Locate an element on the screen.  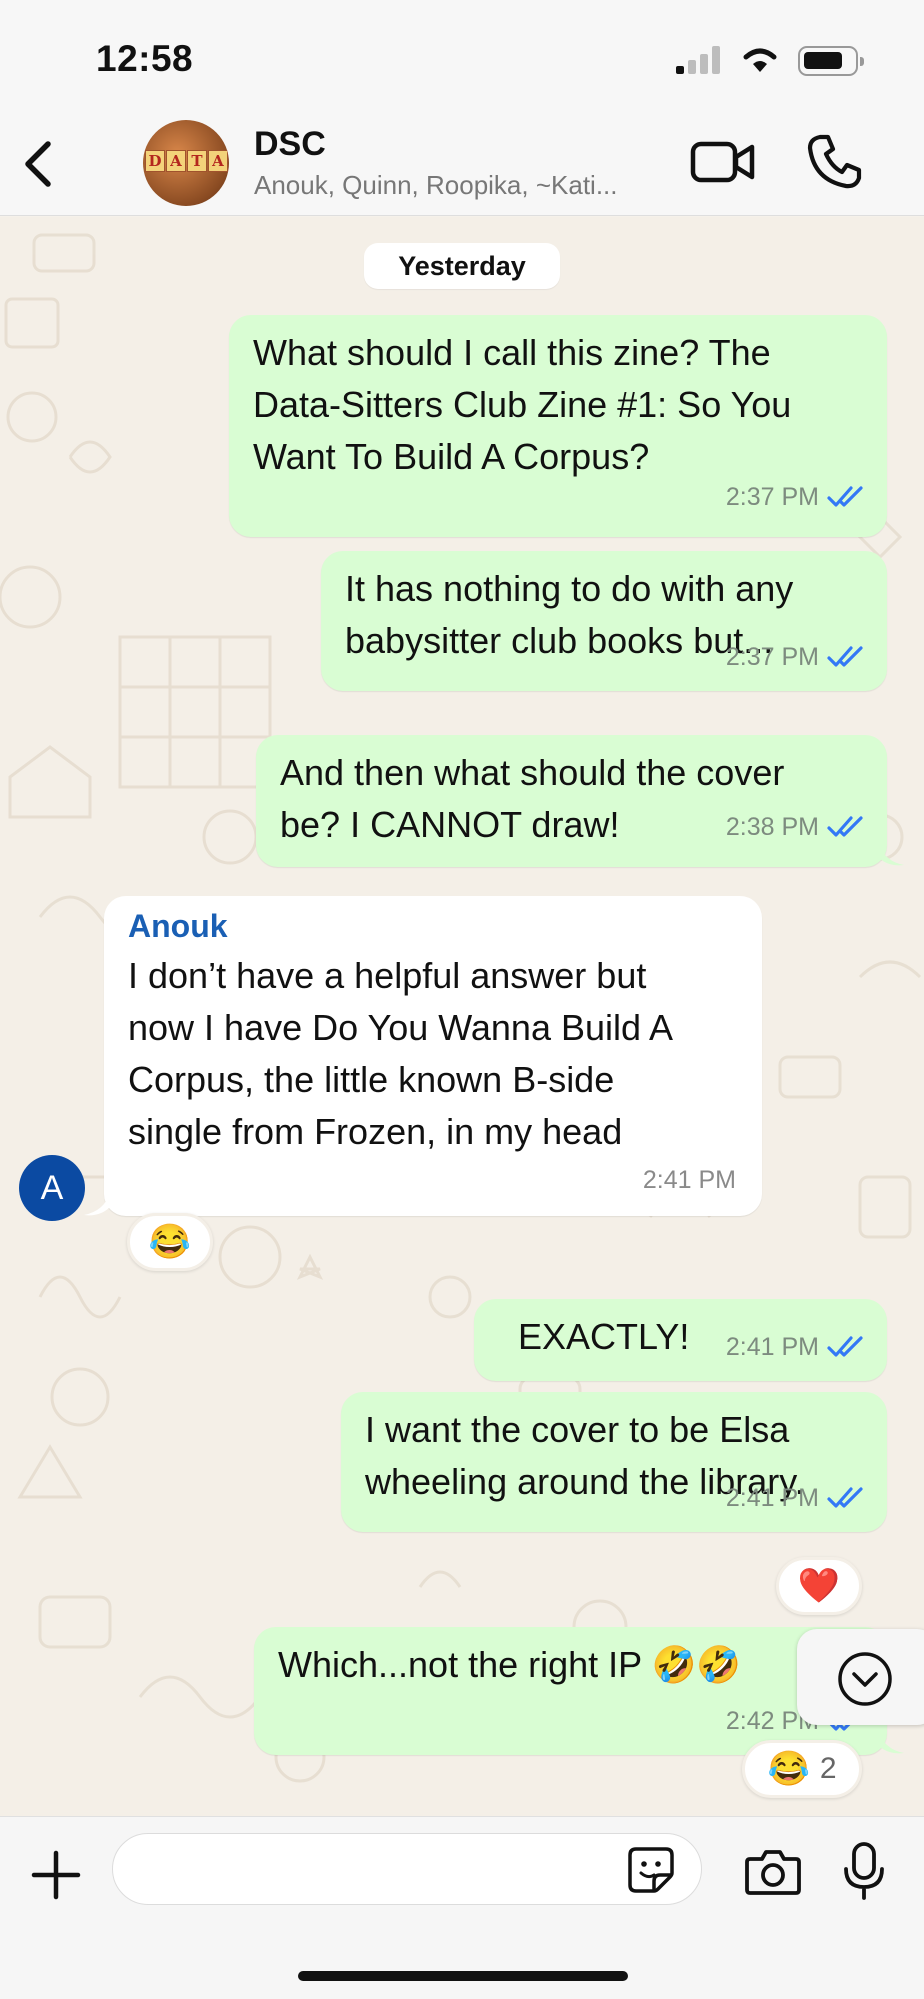
message-meta: 2:38 PM is located at coordinates (795, 827).